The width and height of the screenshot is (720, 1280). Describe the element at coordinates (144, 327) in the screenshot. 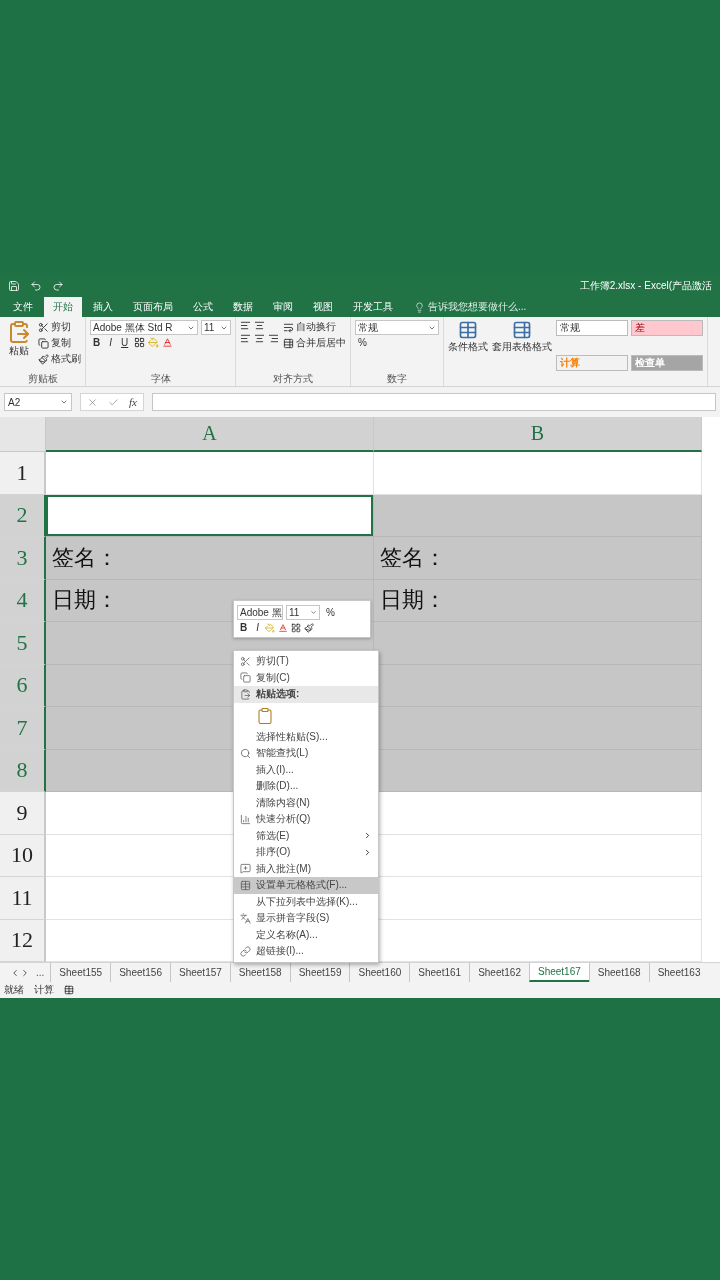

I see `font-name-field: Adobe 黑体 Std R` at that location.